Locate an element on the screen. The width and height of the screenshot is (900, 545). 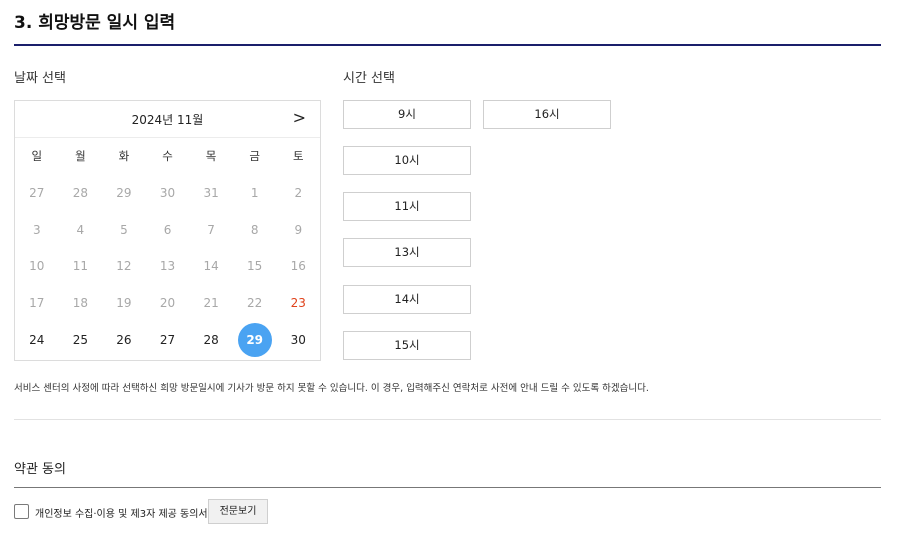
calendar-day-label: 8 is located at coordinates (254, 229).